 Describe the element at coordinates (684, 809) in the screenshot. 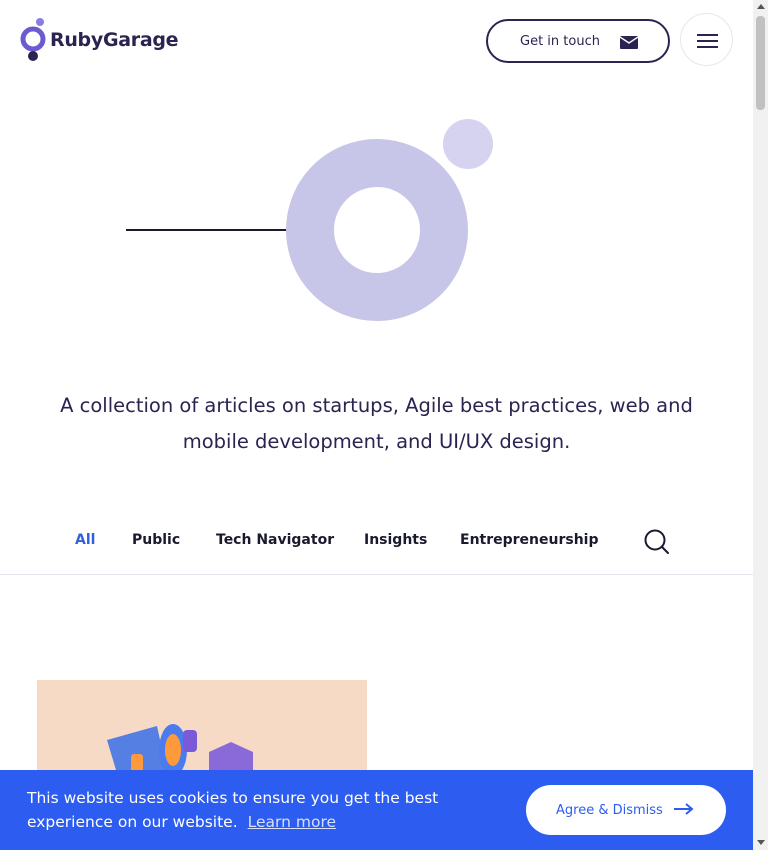

I see `arrow-right-icon` at that location.